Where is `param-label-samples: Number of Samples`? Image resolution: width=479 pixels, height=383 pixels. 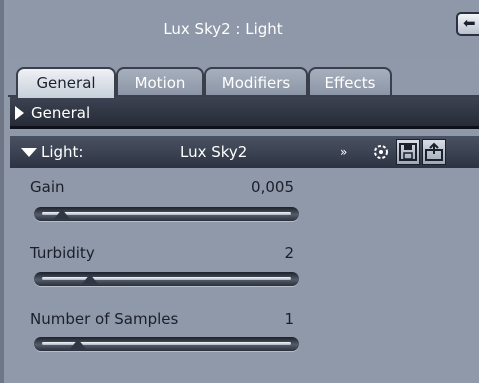
param-label-samples: Number of Samples is located at coordinates (104, 319).